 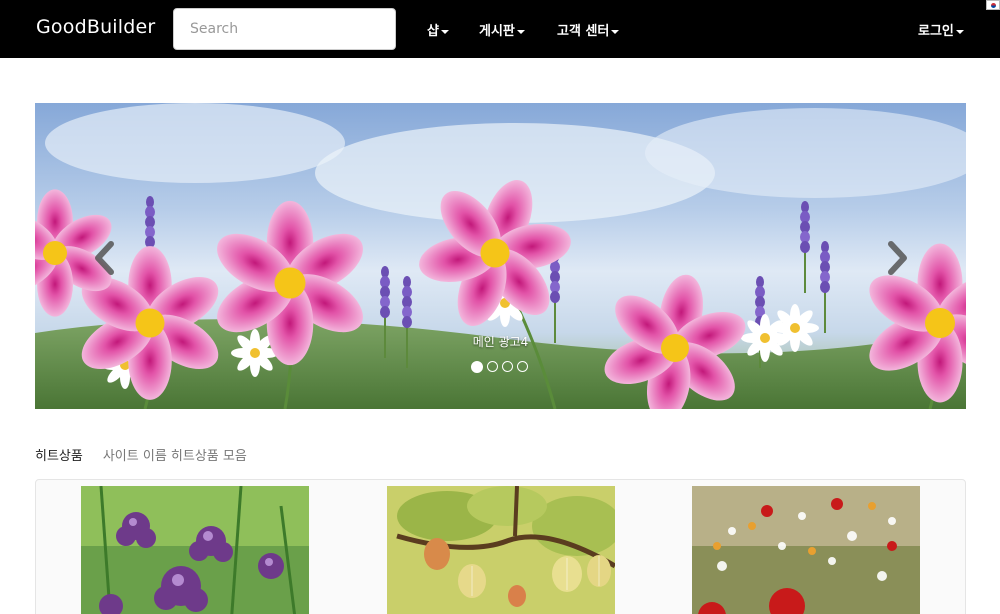 I want to click on carousel-caption: 메인 광고4, so click(x=500, y=342).